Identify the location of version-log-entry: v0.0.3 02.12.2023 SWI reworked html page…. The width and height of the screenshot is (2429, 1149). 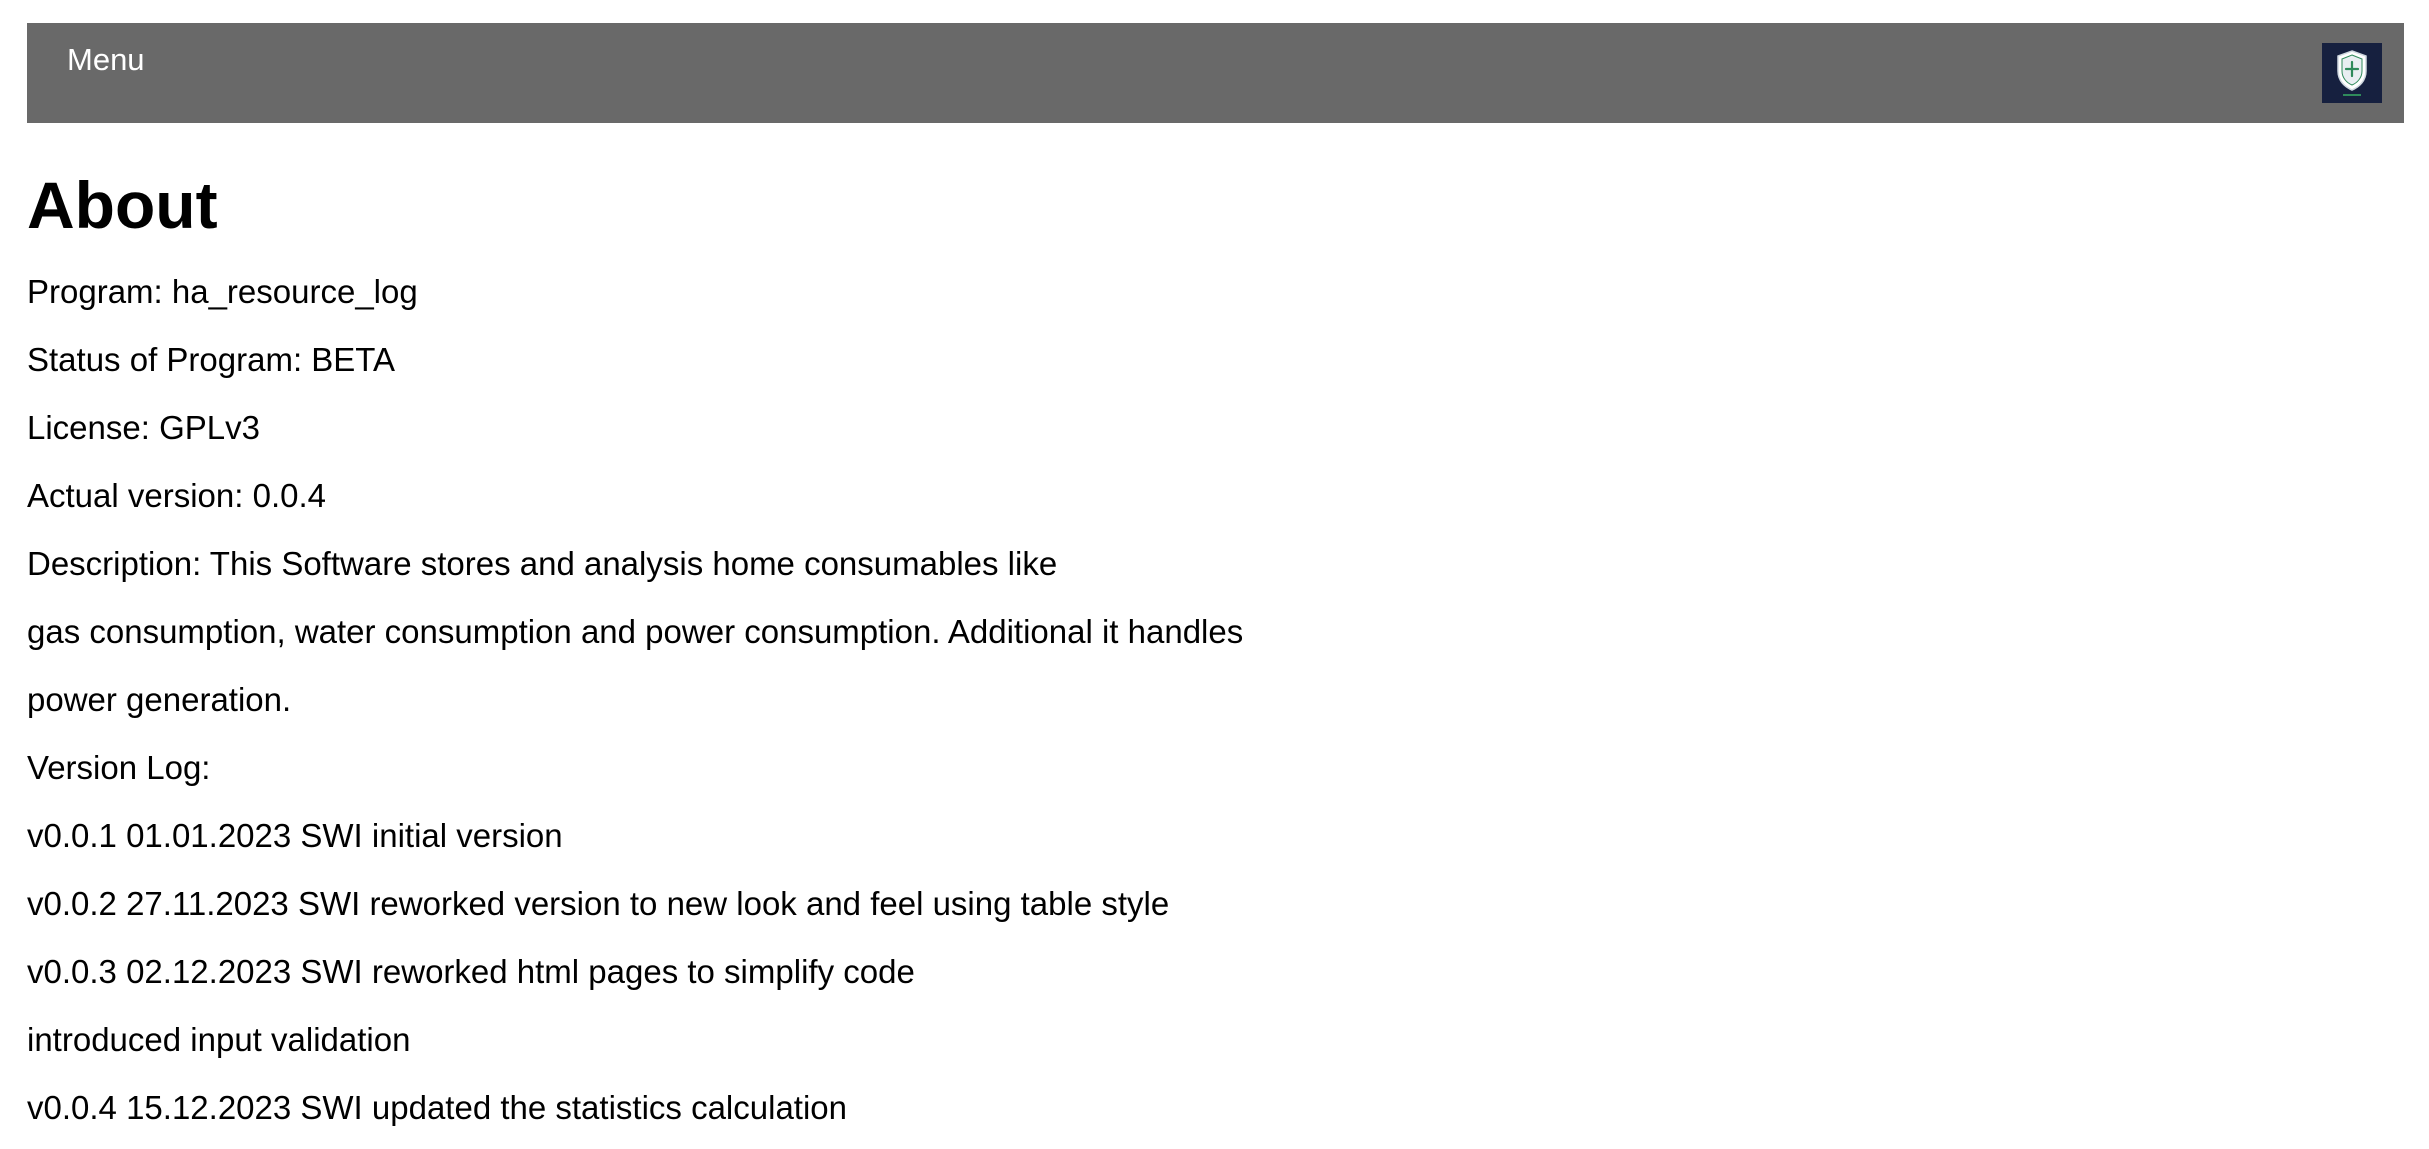
(471, 971).